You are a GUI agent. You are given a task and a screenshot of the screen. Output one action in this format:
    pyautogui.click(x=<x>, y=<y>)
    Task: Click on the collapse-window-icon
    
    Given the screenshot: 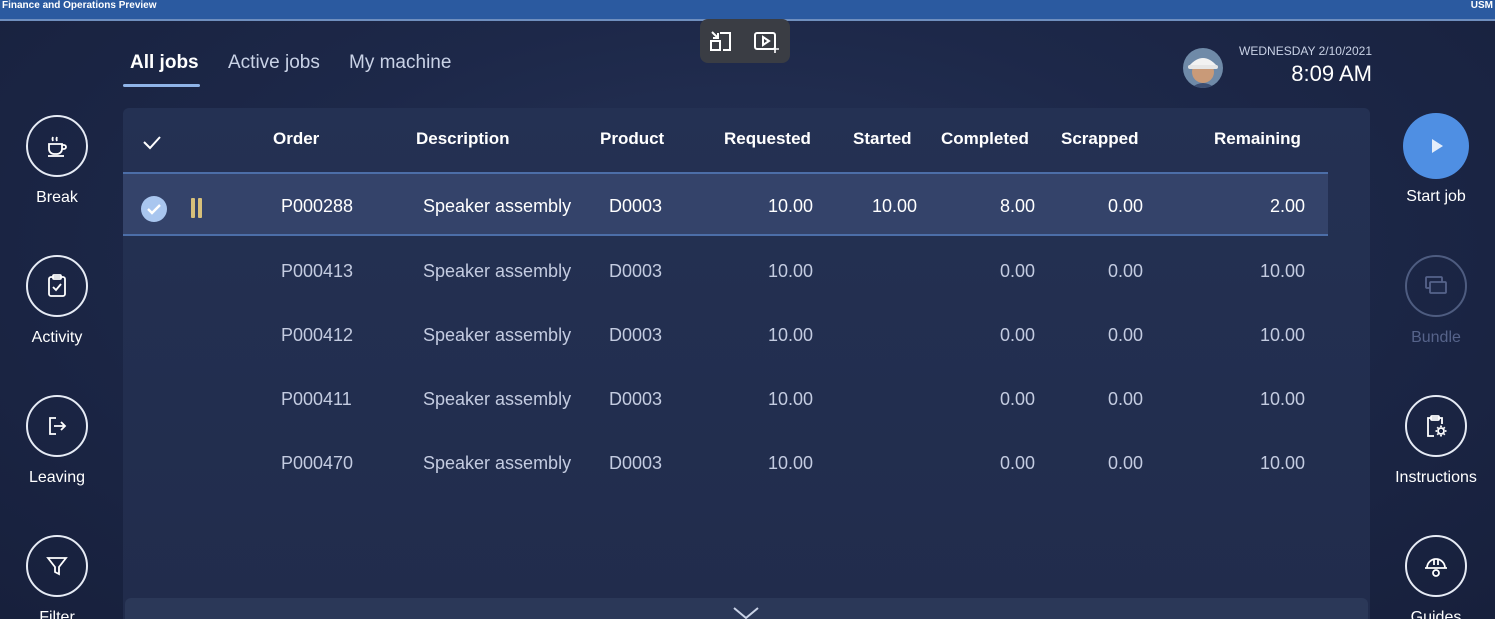 What is the action you would take?
    pyautogui.click(x=721, y=41)
    